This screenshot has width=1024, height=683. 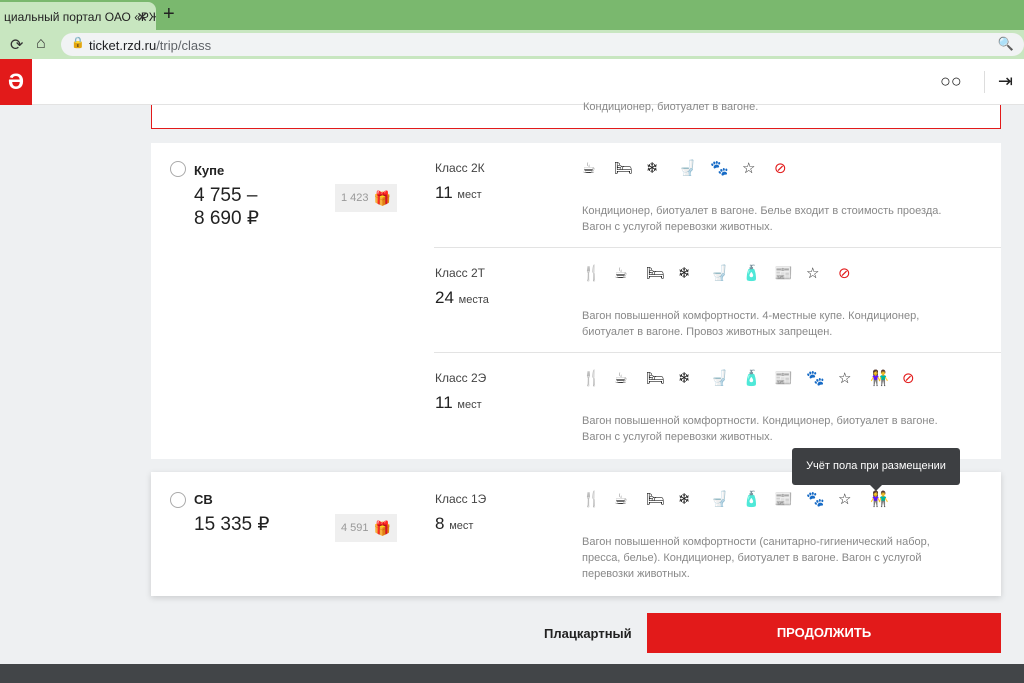 I want to click on price-range-line2: 8 690 ₽, so click(x=226, y=218).